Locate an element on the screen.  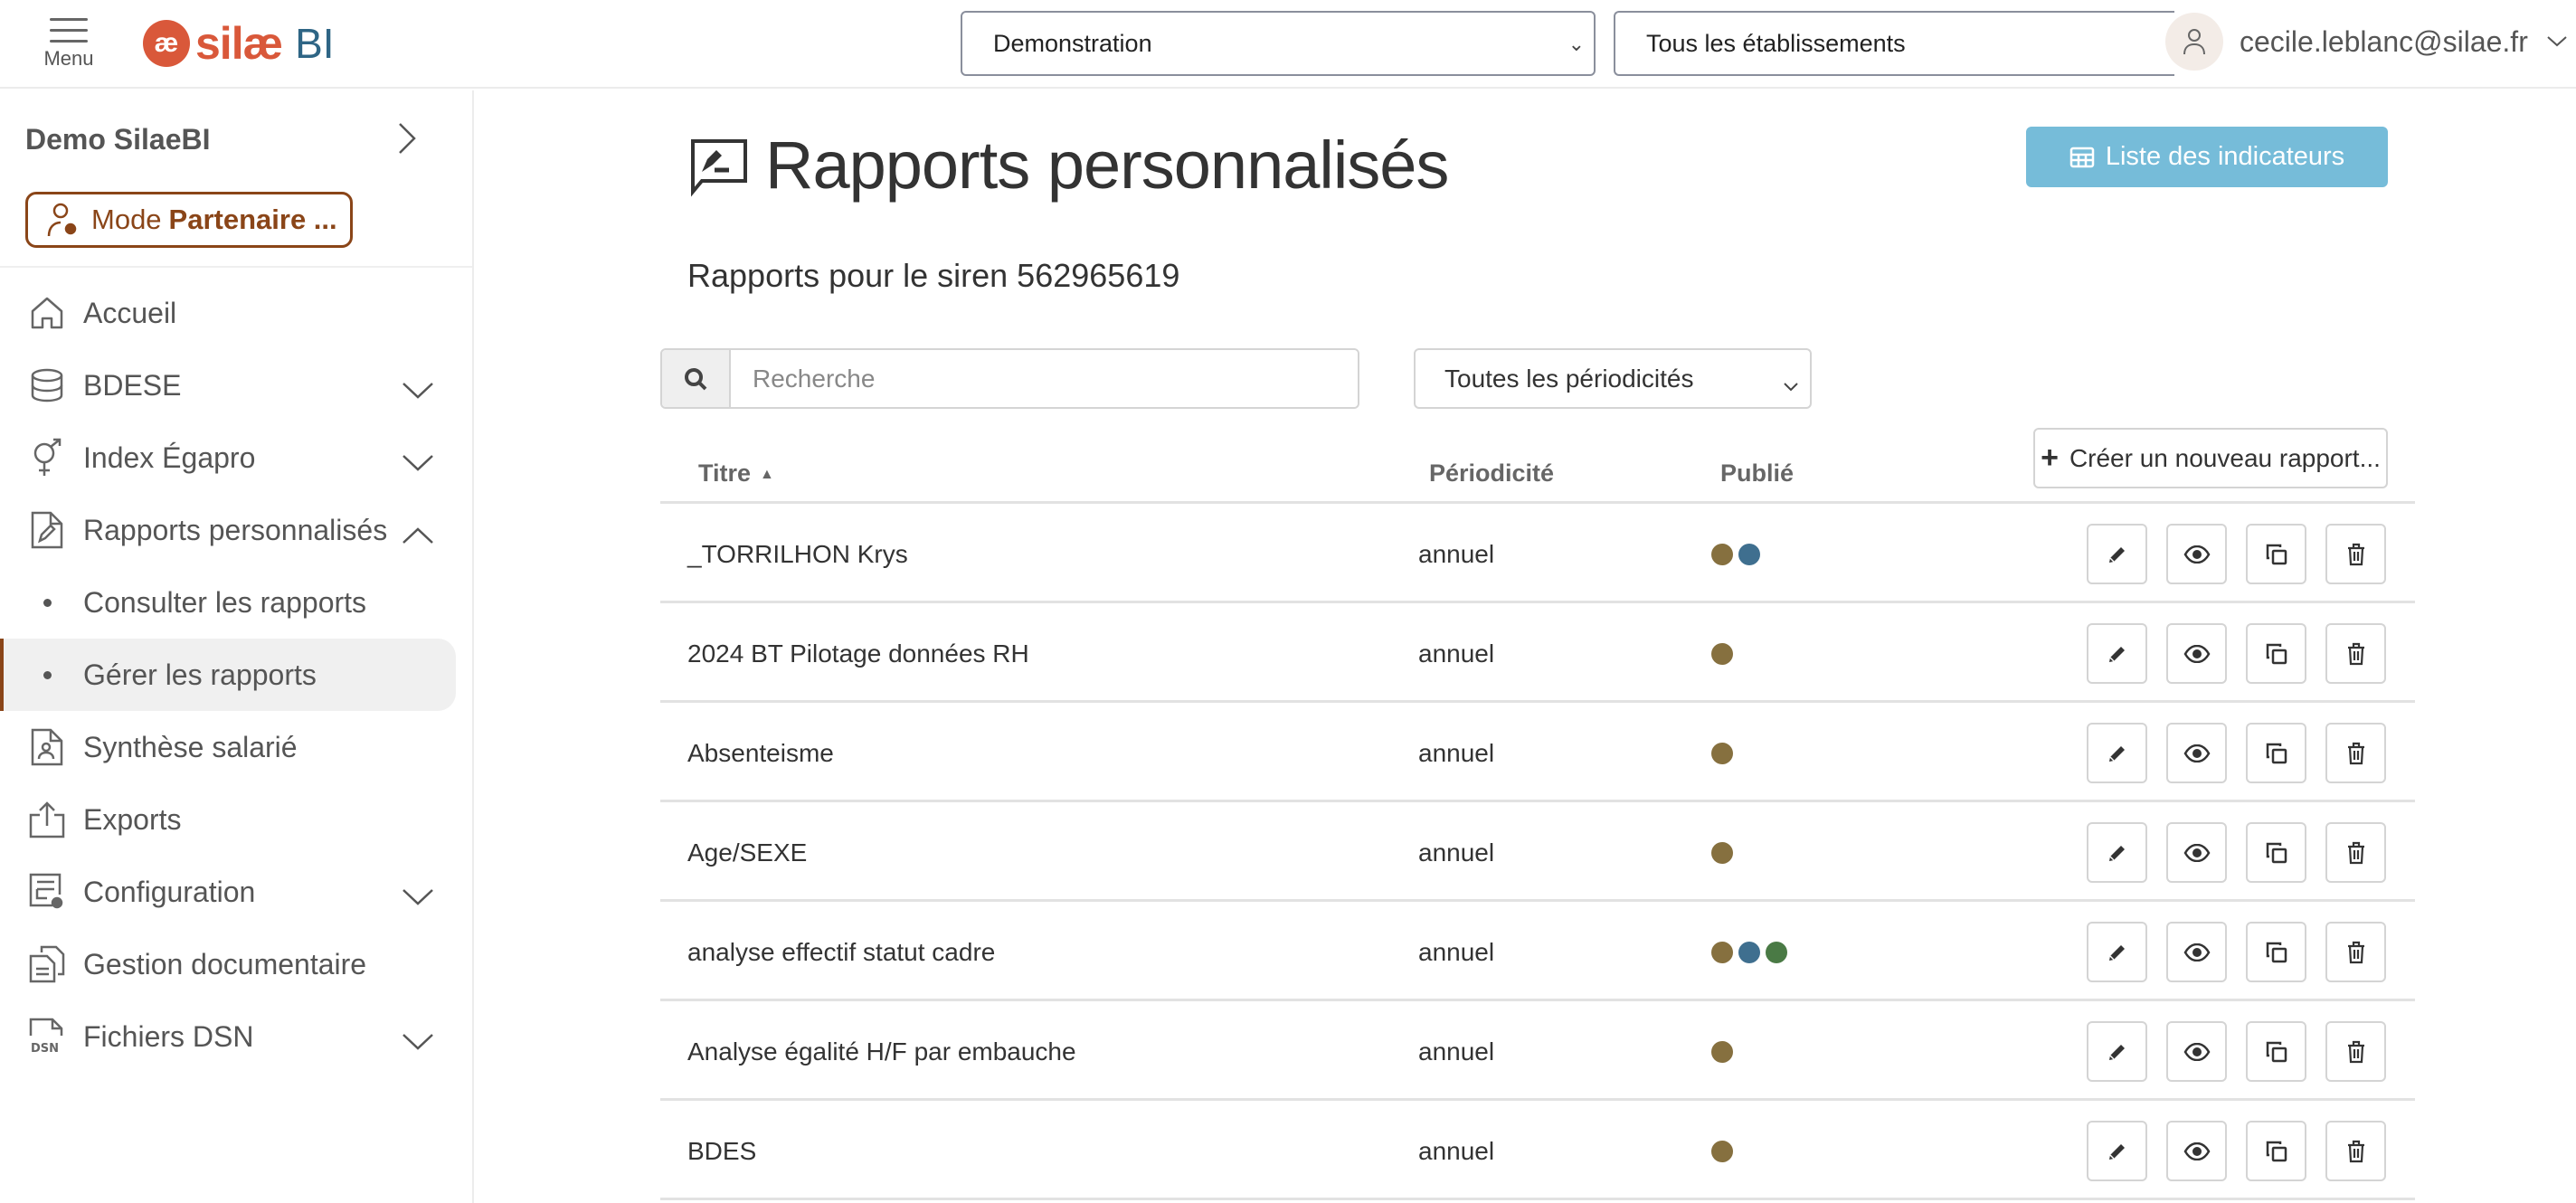
avatar is located at coordinates (2194, 42).